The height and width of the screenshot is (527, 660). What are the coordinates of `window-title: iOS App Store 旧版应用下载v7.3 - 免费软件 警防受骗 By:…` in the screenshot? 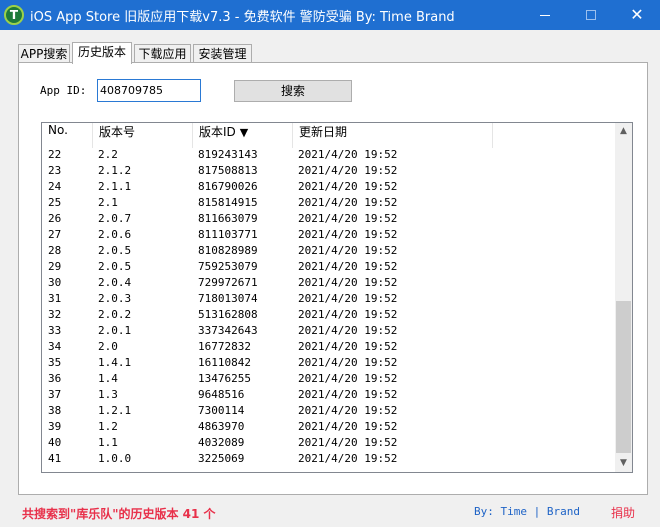 It's located at (242, 17).